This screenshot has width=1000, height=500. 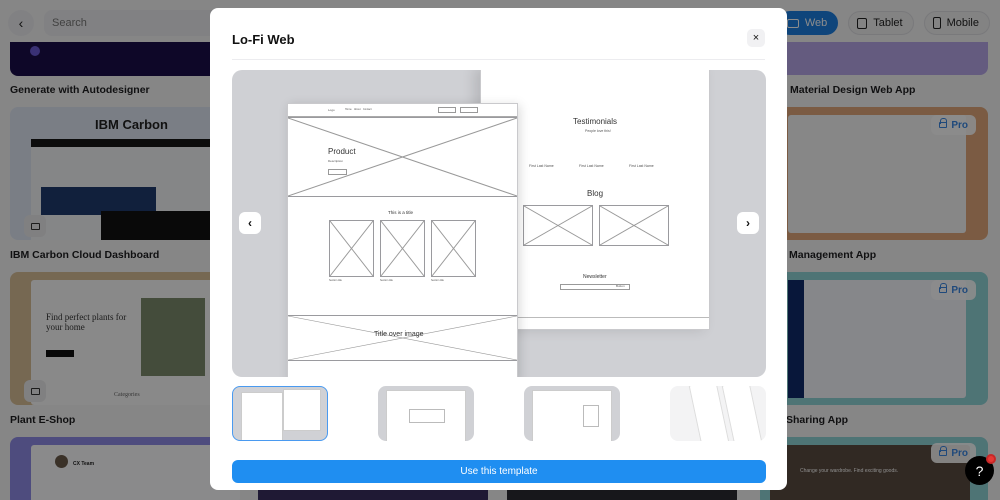 What do you see at coordinates (572, 413) in the screenshot?
I see `thumbnail-contact` at bounding box center [572, 413].